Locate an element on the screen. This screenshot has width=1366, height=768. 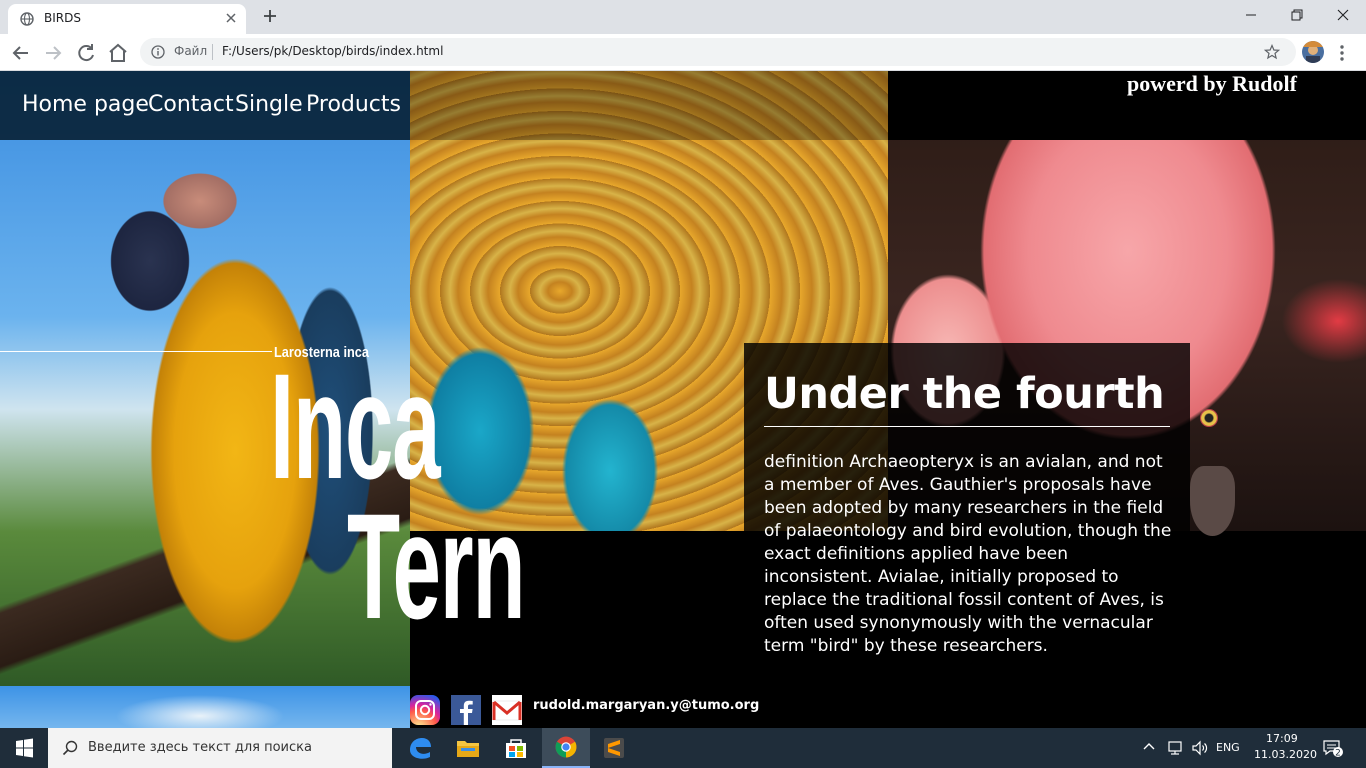
network-icon is located at coordinates (1176, 748).